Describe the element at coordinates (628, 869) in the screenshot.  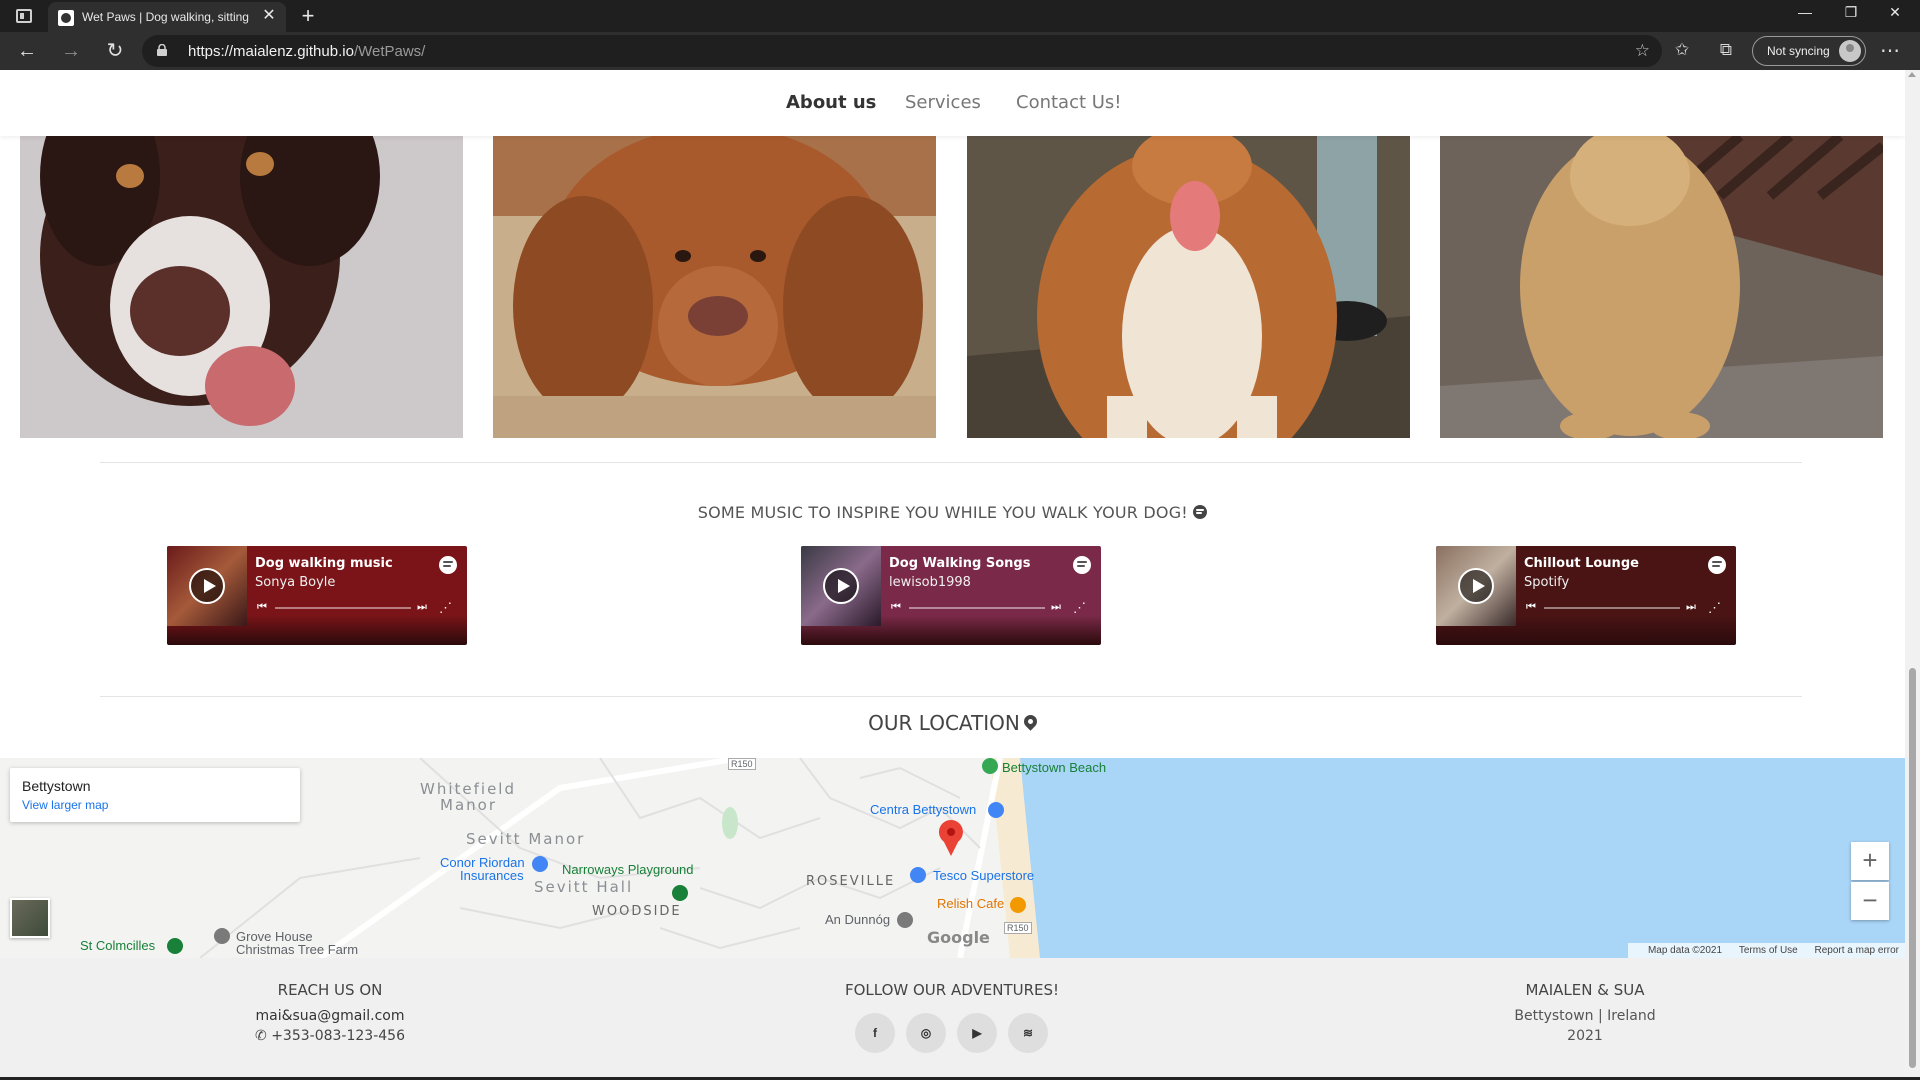
I see `map-label-narroways-playground: Narroways Playground` at that location.